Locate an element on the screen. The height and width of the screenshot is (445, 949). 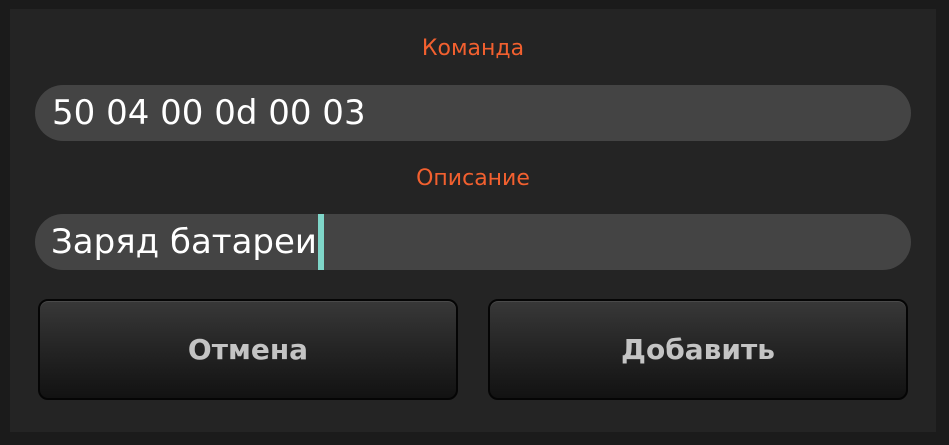
command-label: Команда is located at coordinates (473, 48).